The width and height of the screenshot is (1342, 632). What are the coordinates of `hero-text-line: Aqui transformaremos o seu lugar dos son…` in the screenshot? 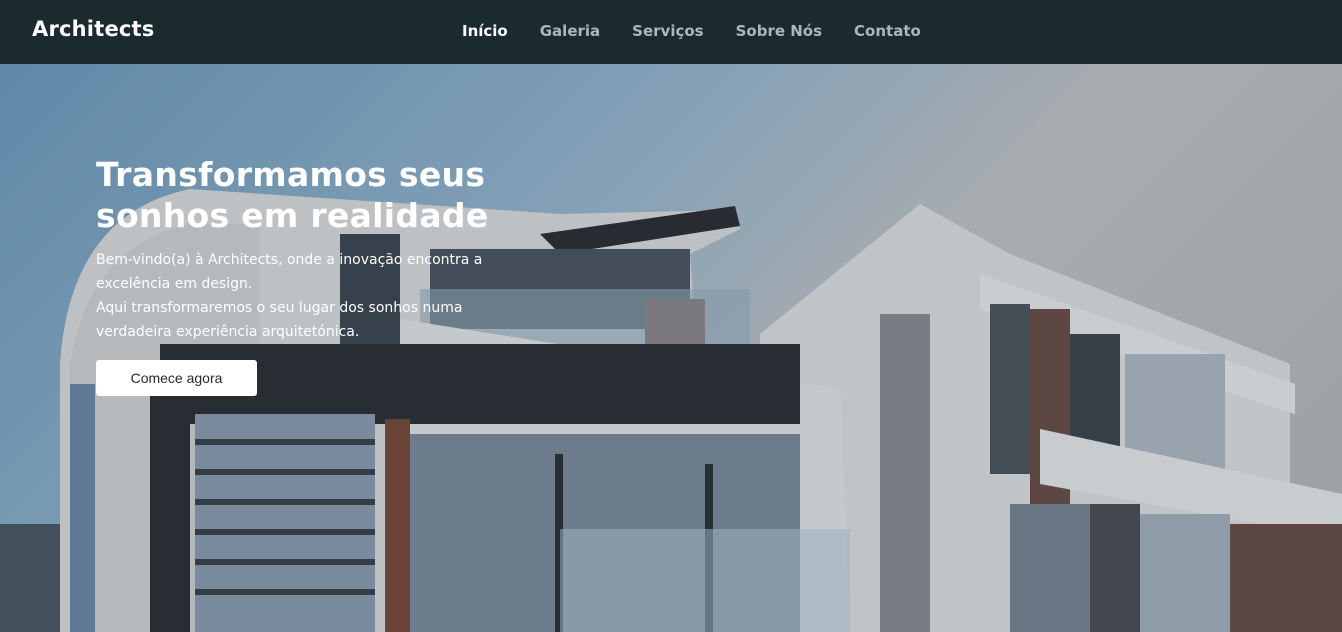 It's located at (279, 308).